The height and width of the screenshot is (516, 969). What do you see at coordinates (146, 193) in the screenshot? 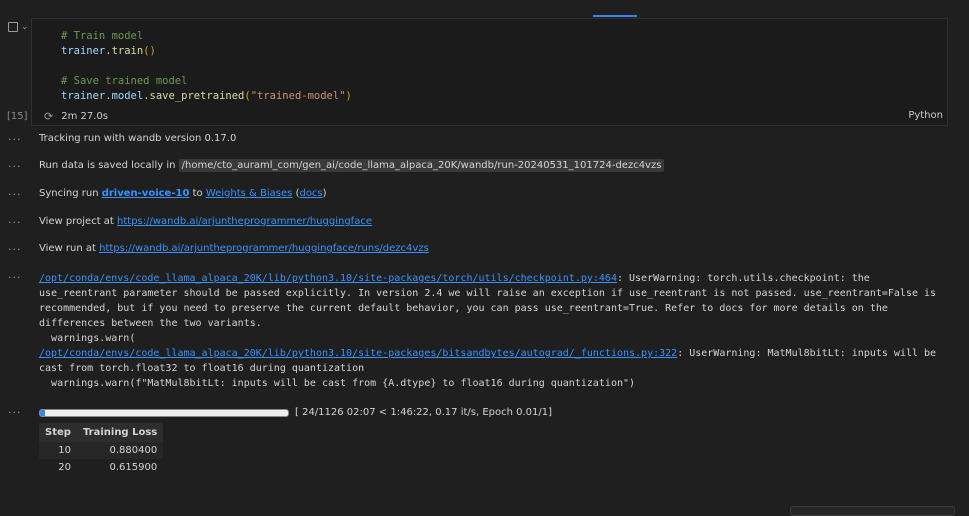
I see `run-name-link: driven-voice-10` at bounding box center [146, 193].